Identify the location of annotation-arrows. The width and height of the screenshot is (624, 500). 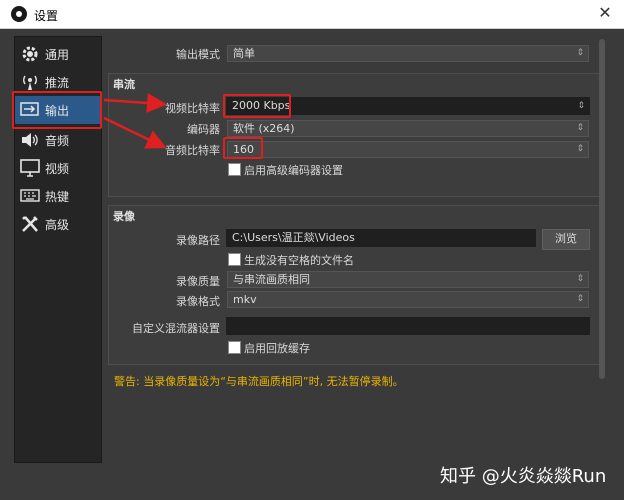
(135, 120).